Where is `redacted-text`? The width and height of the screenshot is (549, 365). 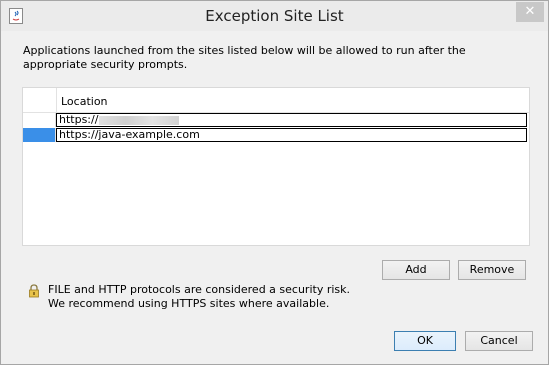 redacted-text is located at coordinates (139, 120).